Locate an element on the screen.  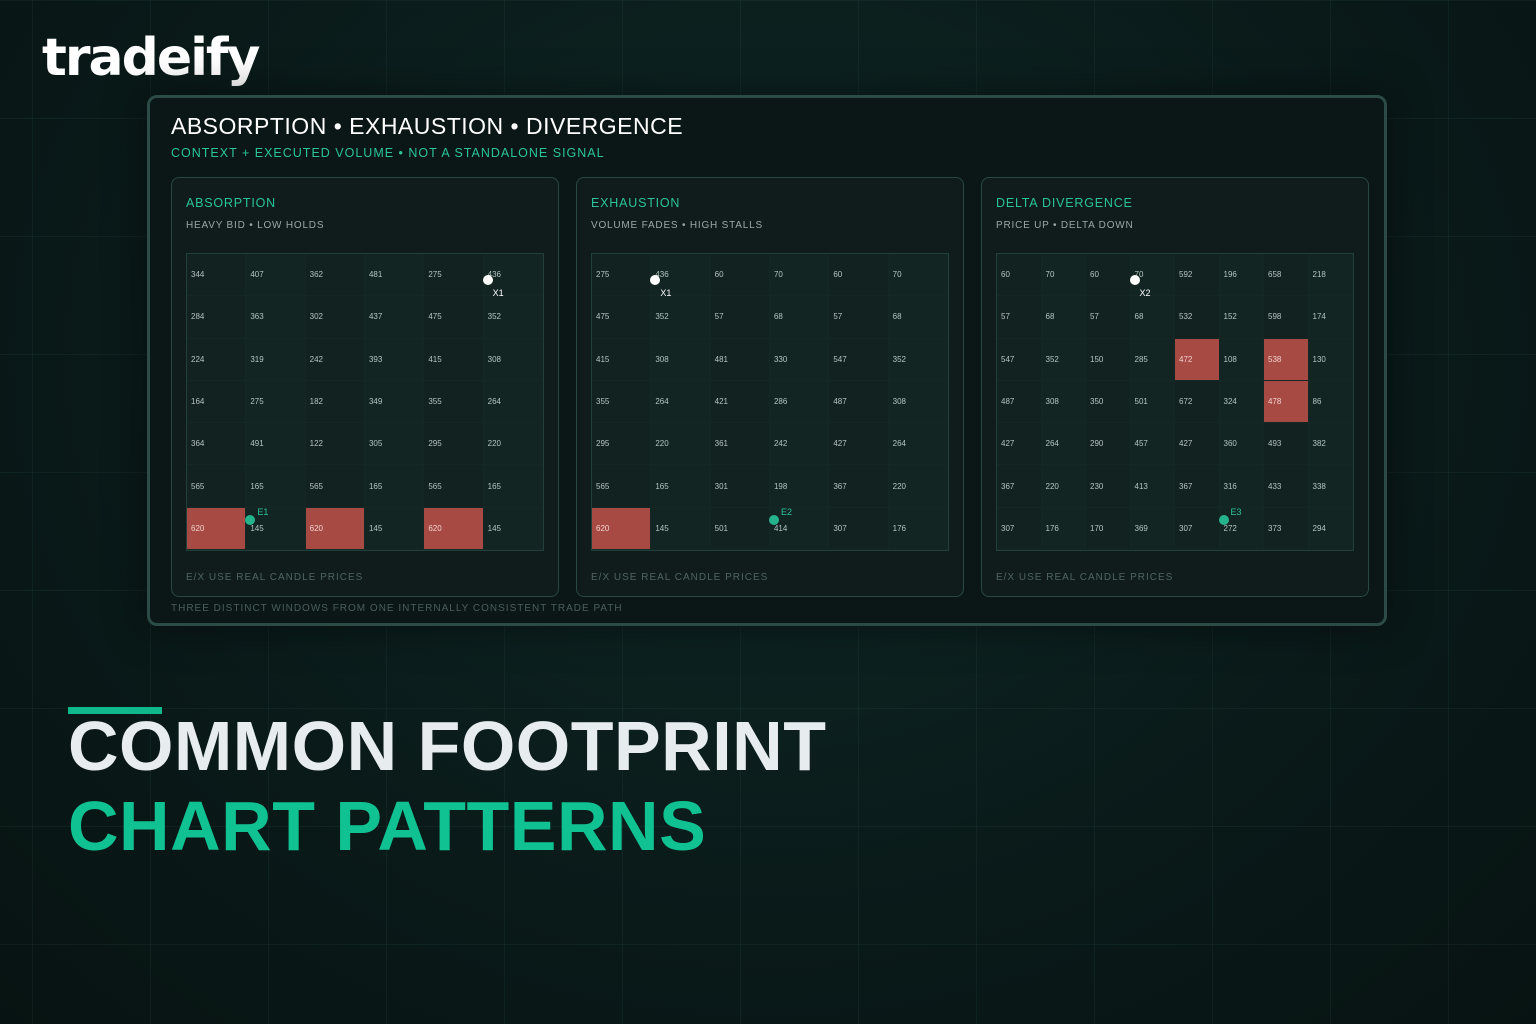
footprint-cell: 301 is located at coordinates (740, 486).